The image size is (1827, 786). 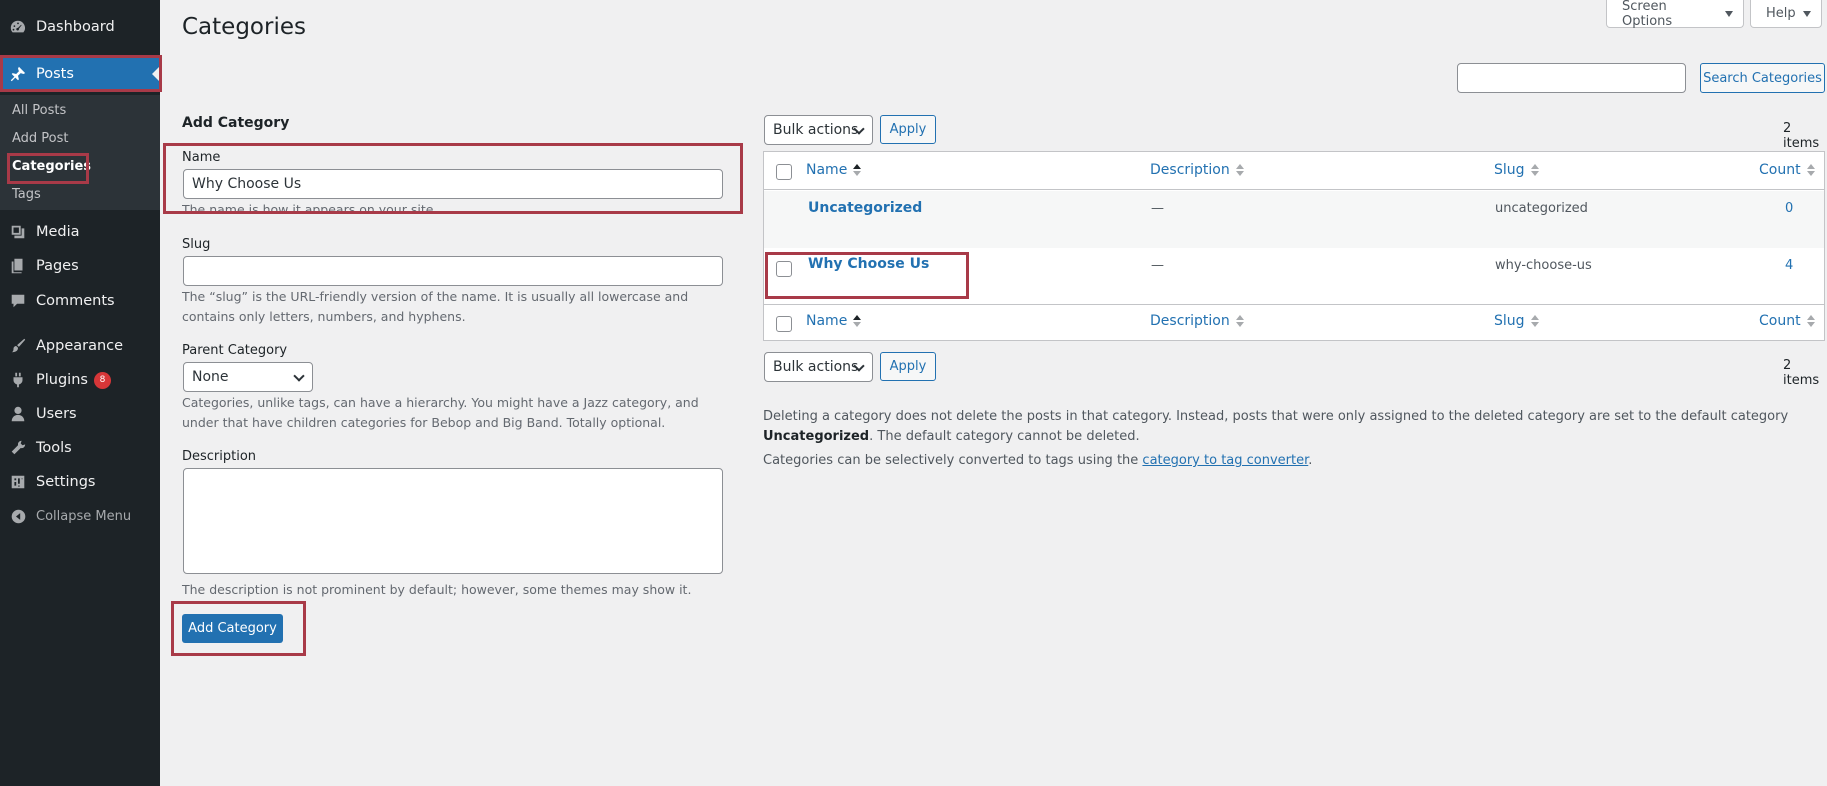 I want to click on table-row: Uncategorized — uncategorized 0, so click(x=1294, y=219).